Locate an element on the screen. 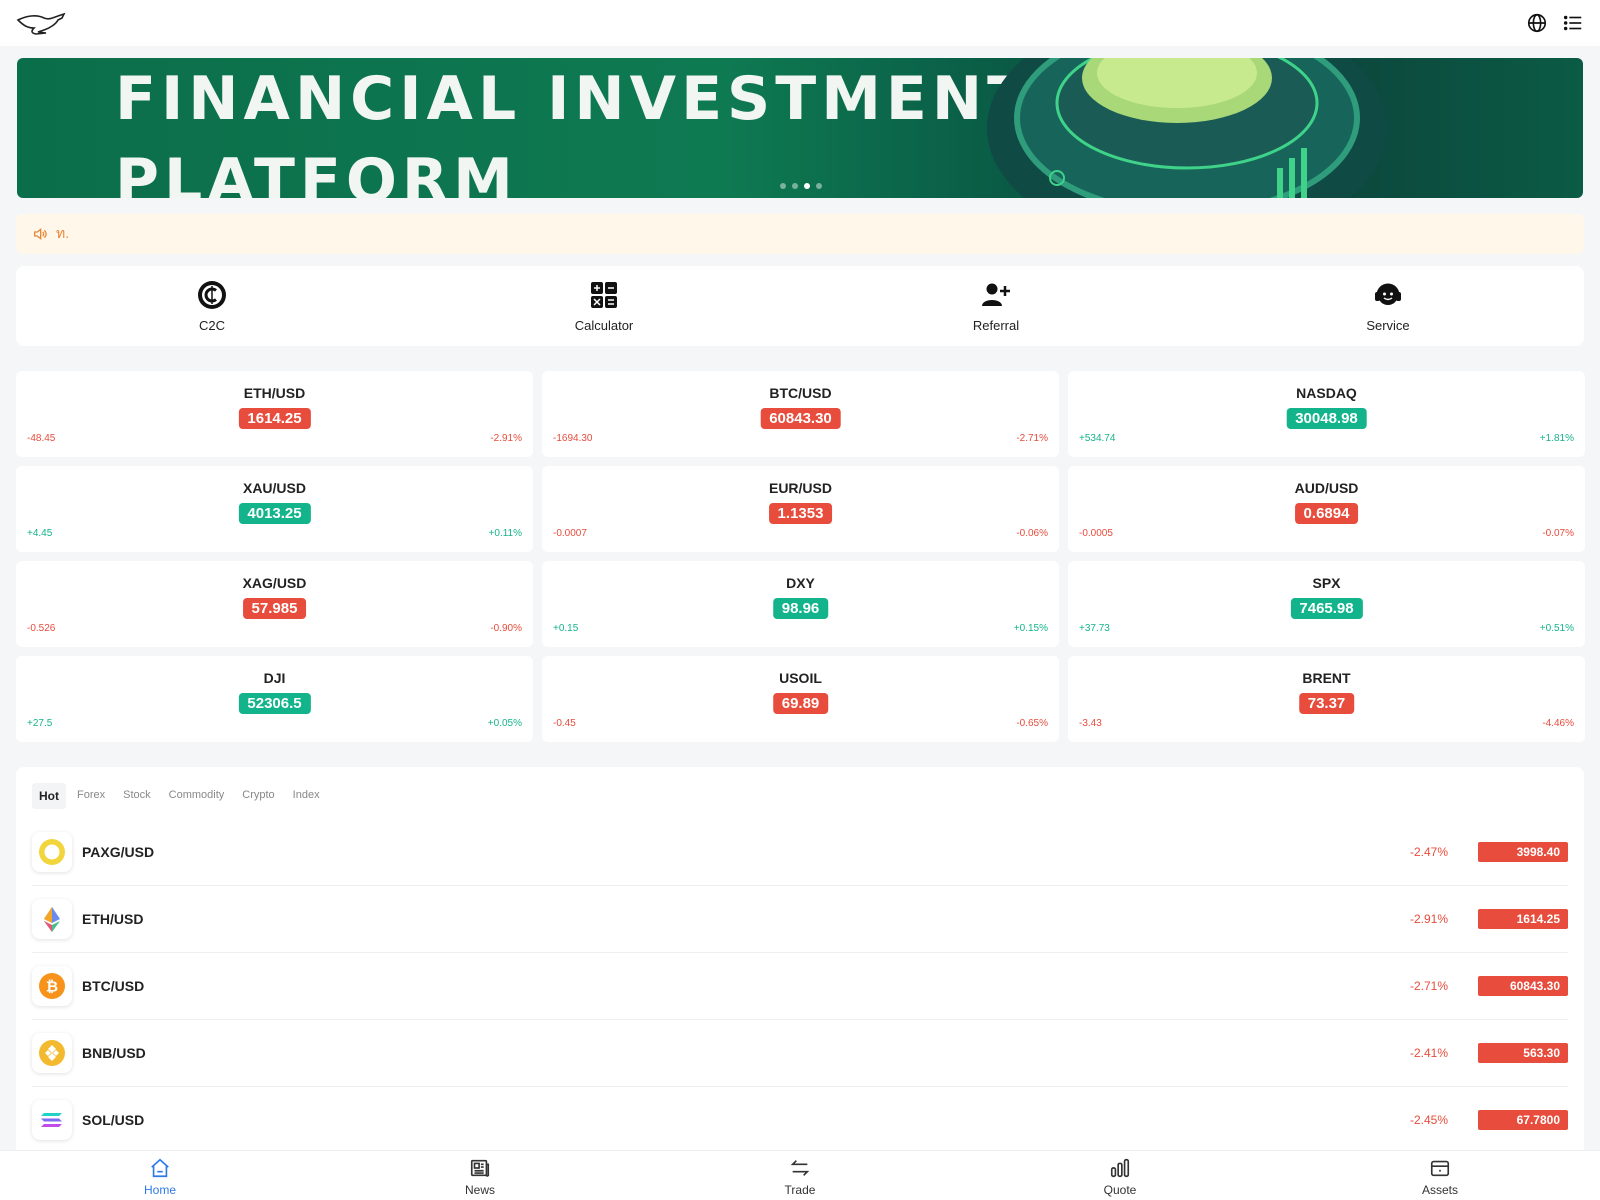  globe-icon is located at coordinates (1537, 23).